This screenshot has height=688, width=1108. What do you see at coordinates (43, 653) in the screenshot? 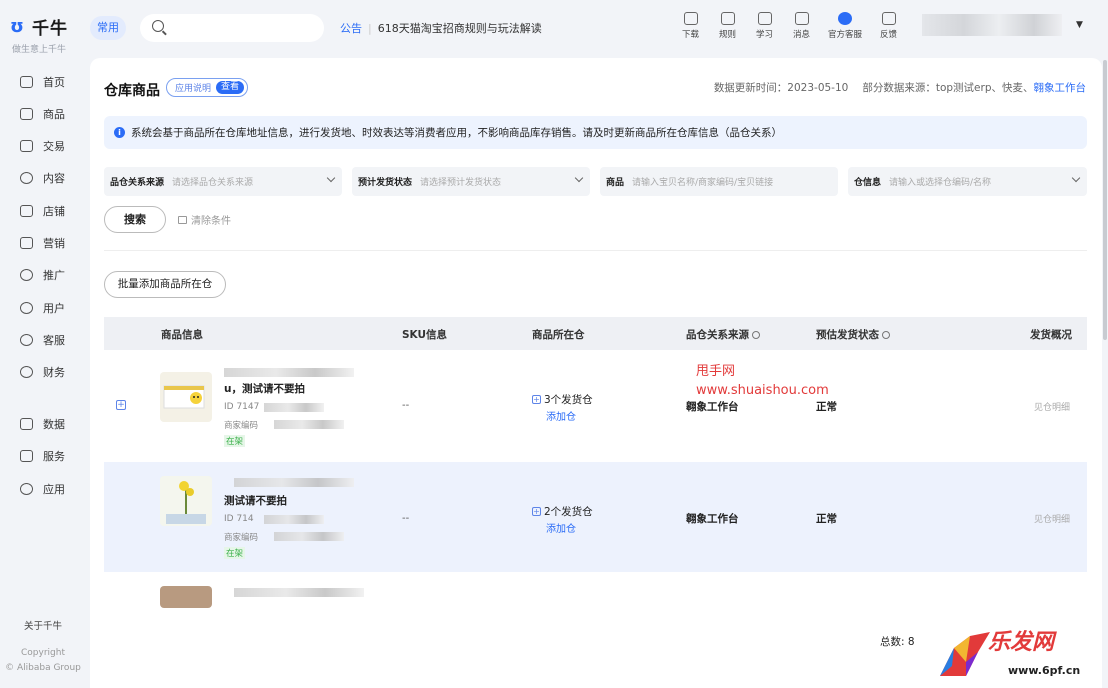
I see `copyright-text: Copyright` at bounding box center [43, 653].